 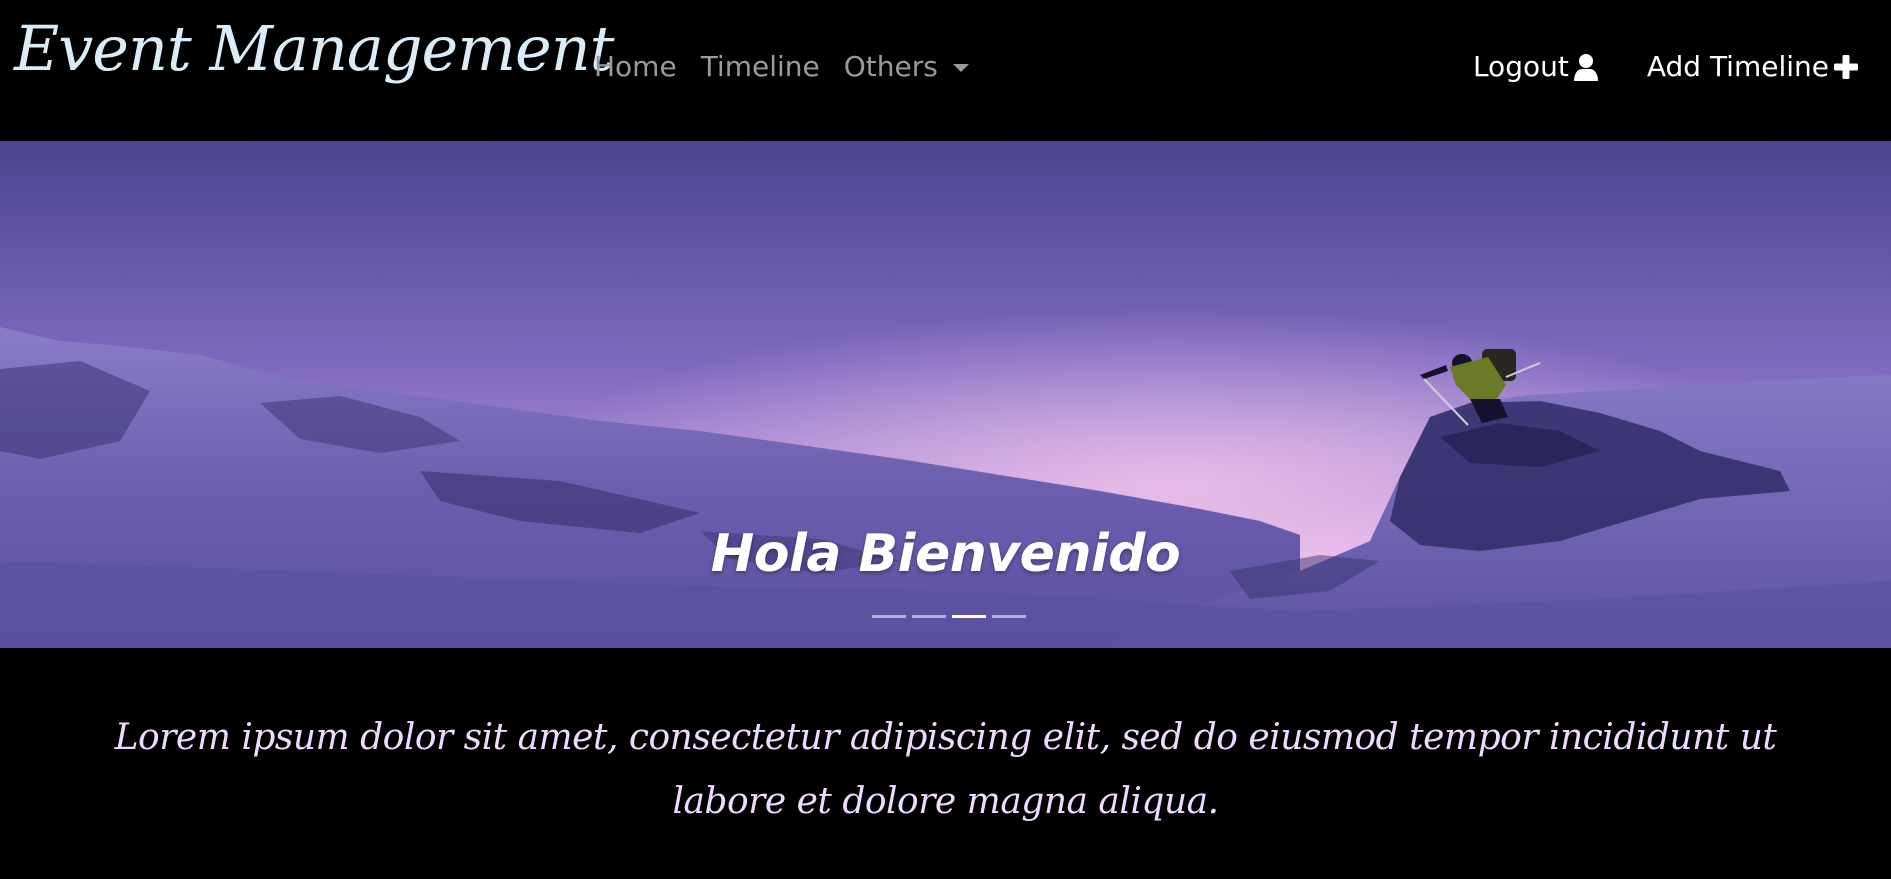 I want to click on nav-home-link: Home, so click(x=635, y=67).